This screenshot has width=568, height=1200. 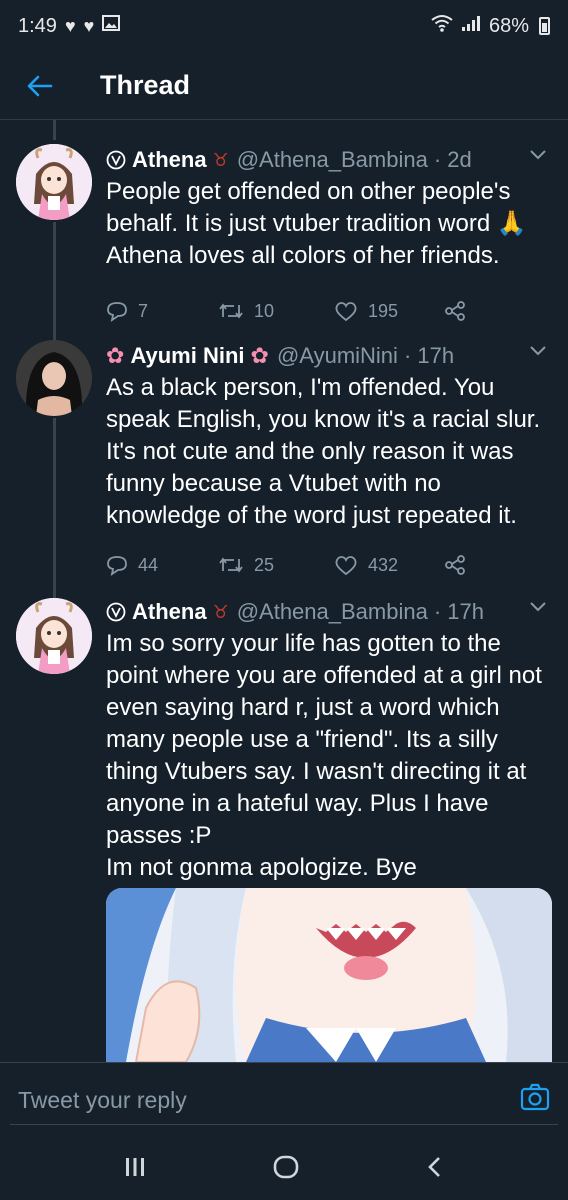 I want to click on tweet-actions: 44 25 432, so click(x=330, y=565).